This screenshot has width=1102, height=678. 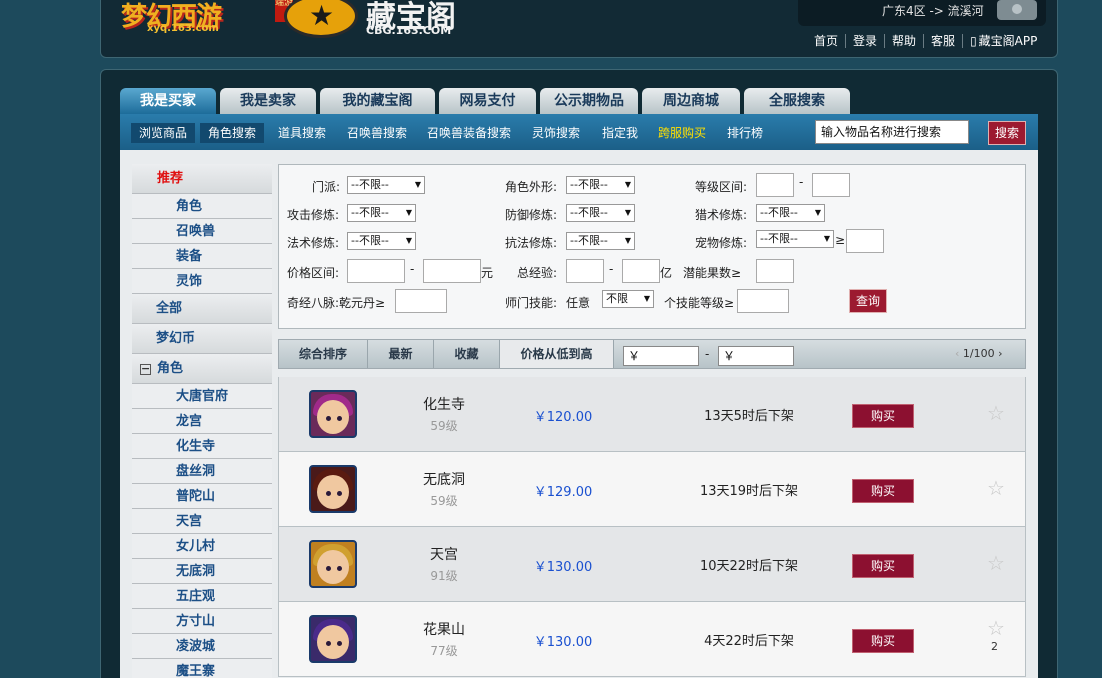 I want to click on price-min-input, so click(x=376, y=271).